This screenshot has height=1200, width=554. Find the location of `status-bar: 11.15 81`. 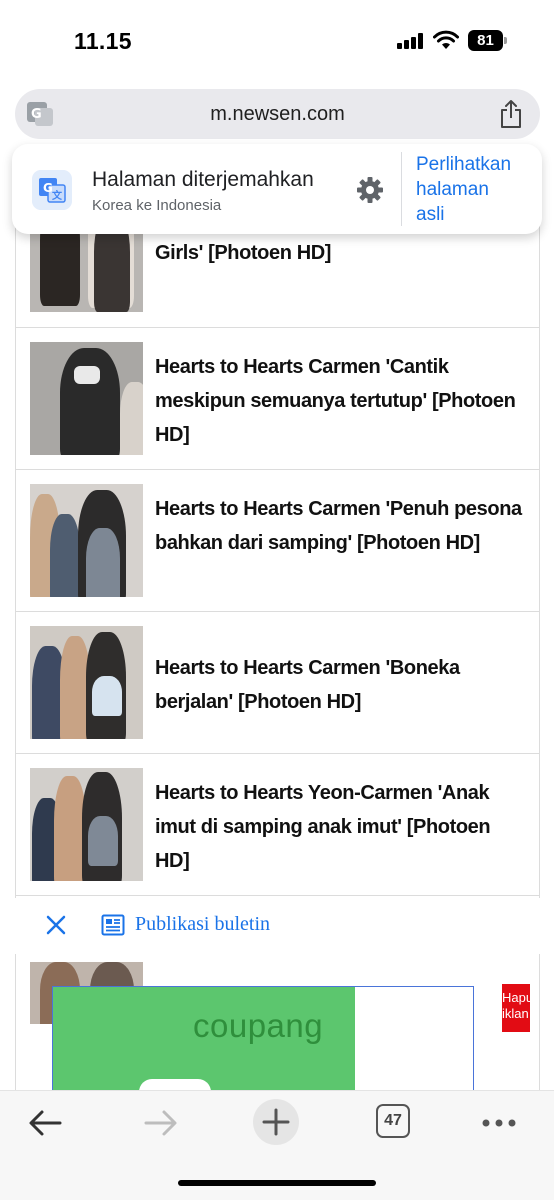

status-bar: 11.15 81 is located at coordinates (277, 41).